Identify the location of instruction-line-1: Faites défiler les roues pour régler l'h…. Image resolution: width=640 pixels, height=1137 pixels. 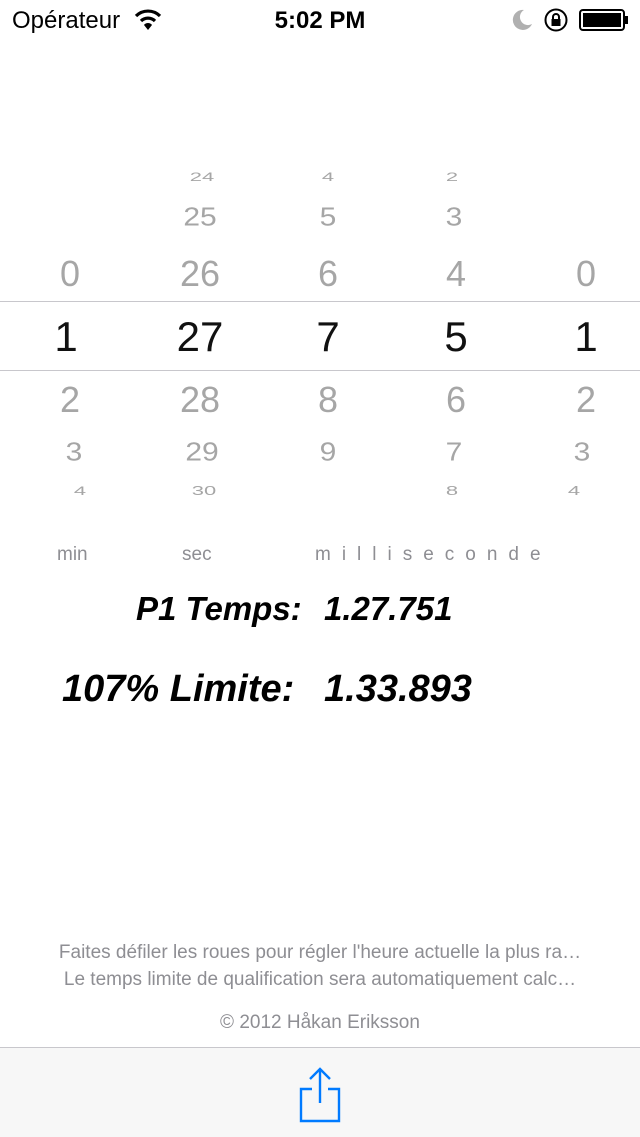
(320, 952).